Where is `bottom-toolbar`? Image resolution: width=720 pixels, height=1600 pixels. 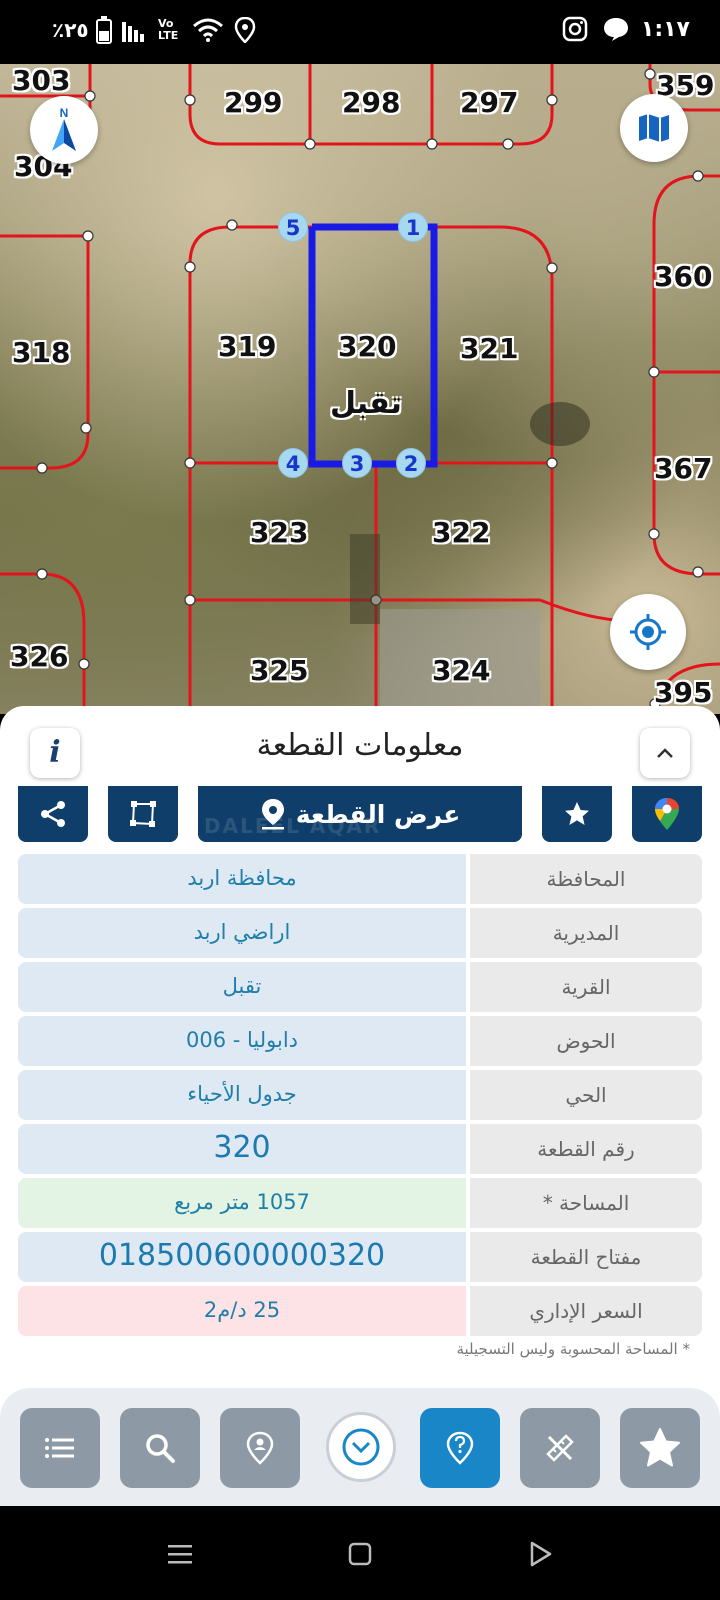
bottom-toolbar is located at coordinates (360, 1447).